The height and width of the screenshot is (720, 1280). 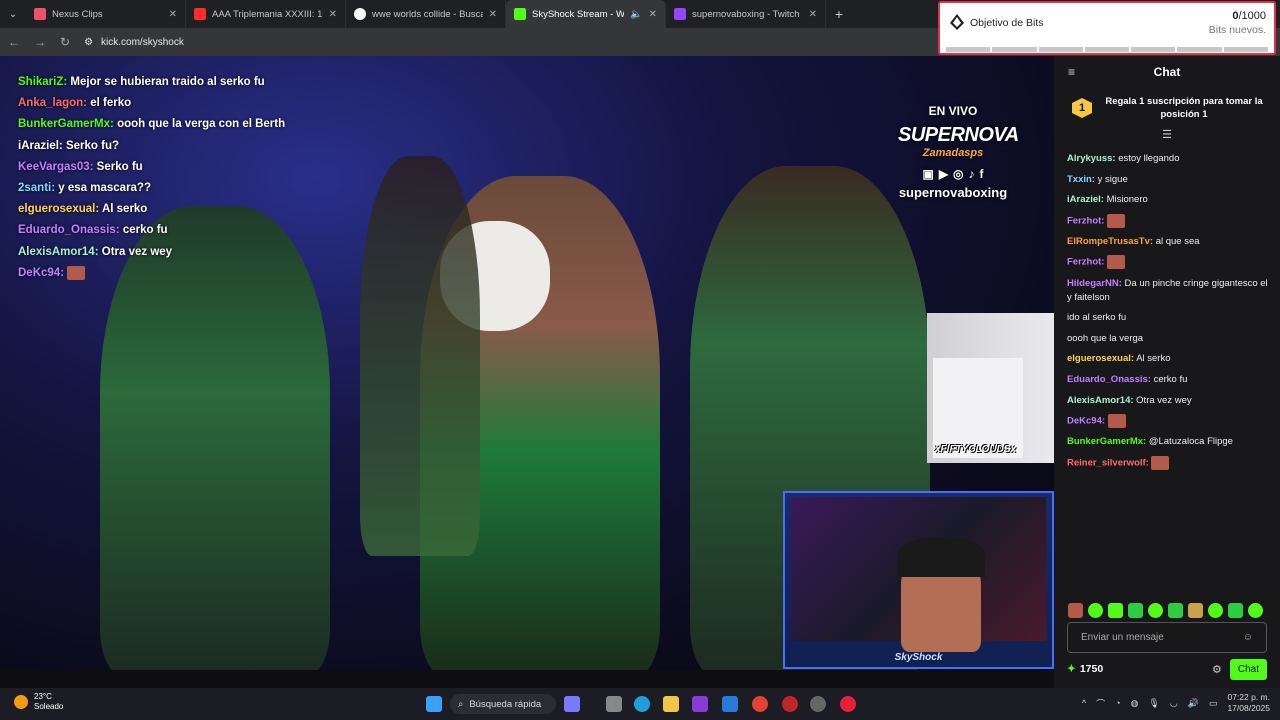 I want to click on new-tab-button: +, so click(x=839, y=14).